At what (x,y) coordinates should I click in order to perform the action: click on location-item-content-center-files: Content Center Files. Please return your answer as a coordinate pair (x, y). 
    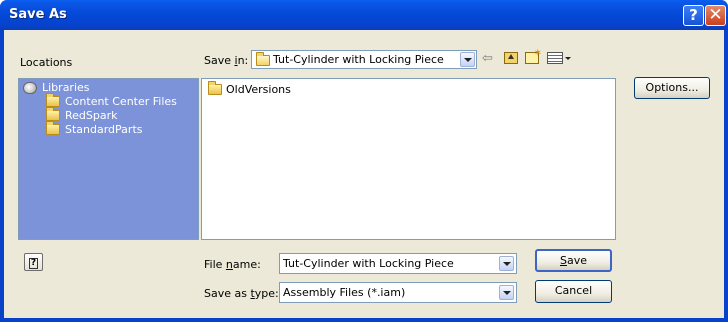
    Looking at the image, I should click on (111, 100).